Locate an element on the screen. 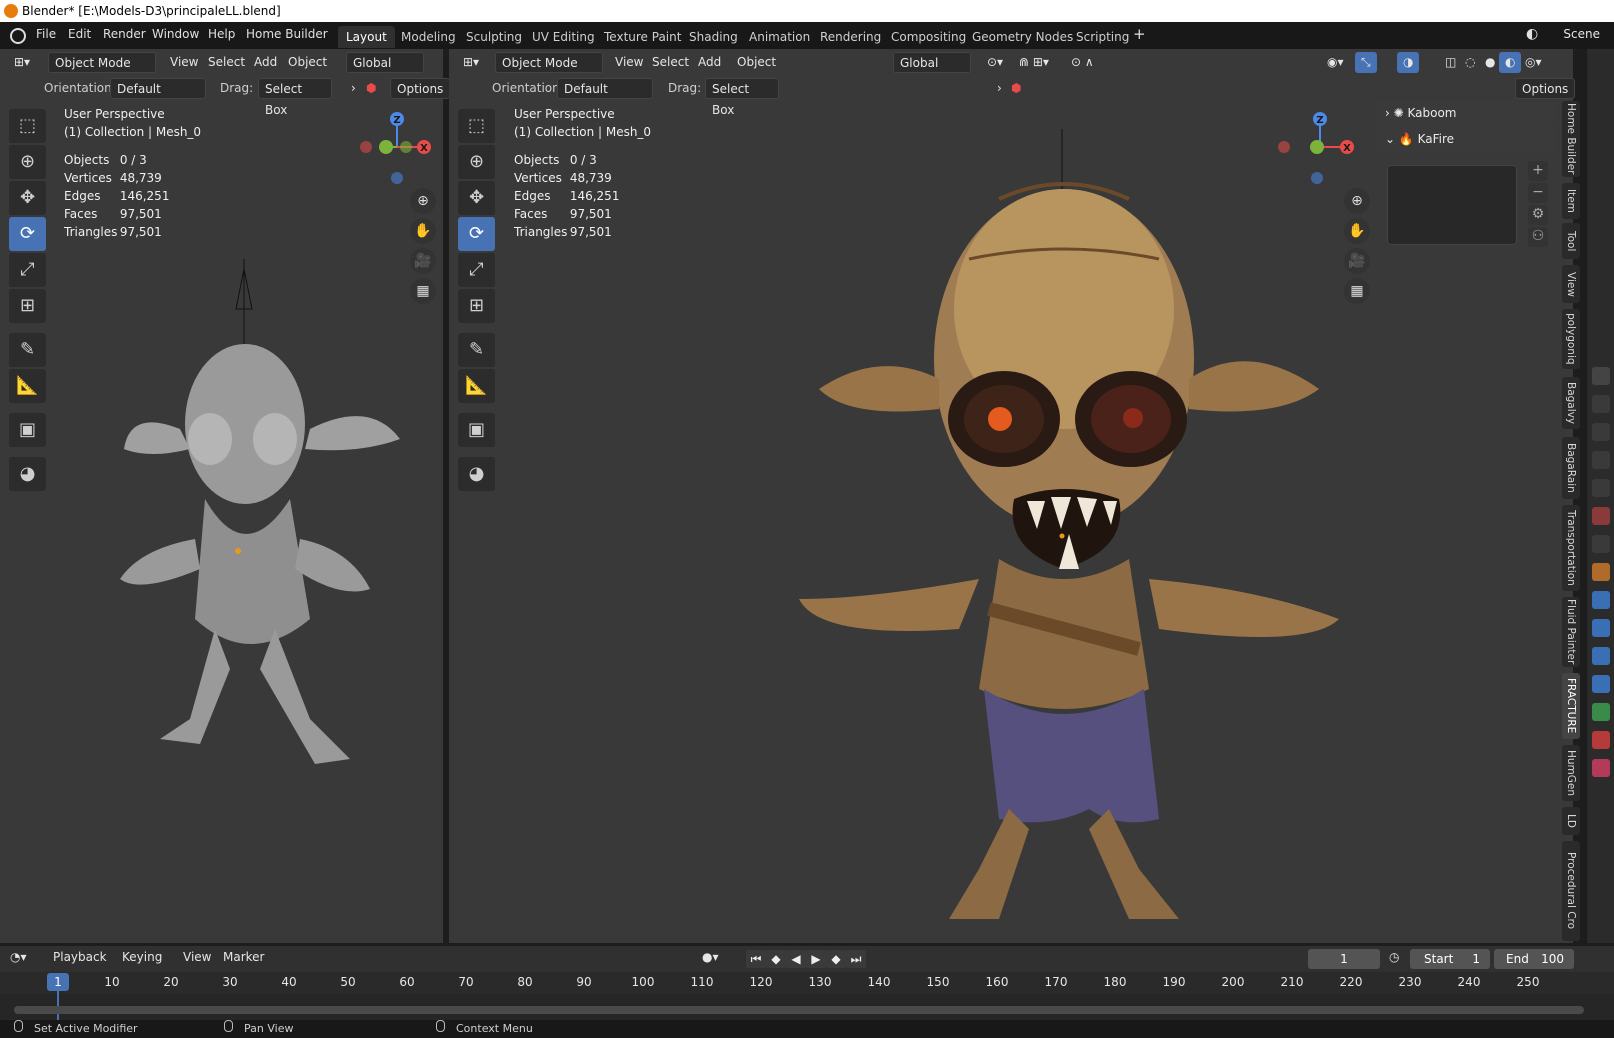 The width and height of the screenshot is (1614, 1038). props-view-layer-icon is located at coordinates (1601, 460).